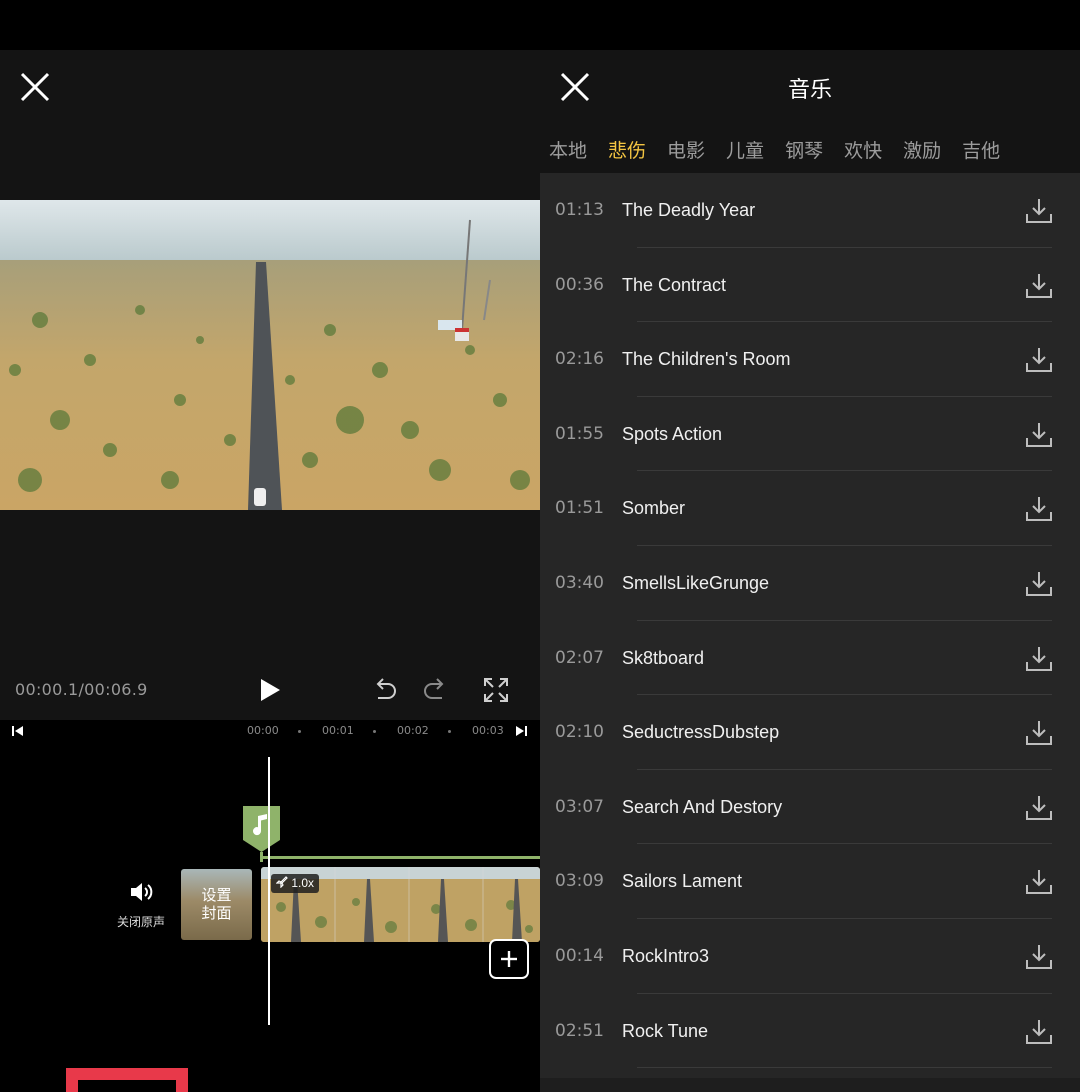  What do you see at coordinates (810, 583) in the screenshot?
I see `track-row: 03:40 SmellsLikeGrunge` at bounding box center [810, 583].